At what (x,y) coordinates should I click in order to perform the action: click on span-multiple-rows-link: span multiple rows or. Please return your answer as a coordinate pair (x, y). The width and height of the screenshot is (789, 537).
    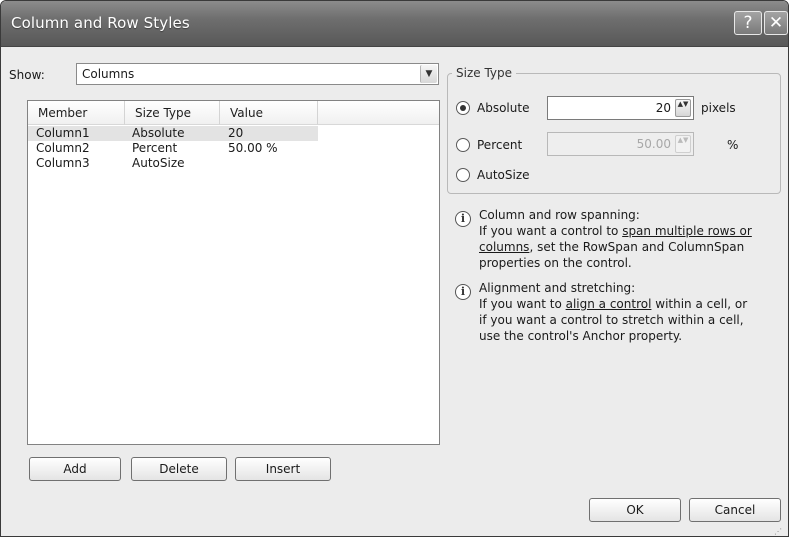
    Looking at the image, I should click on (687, 231).